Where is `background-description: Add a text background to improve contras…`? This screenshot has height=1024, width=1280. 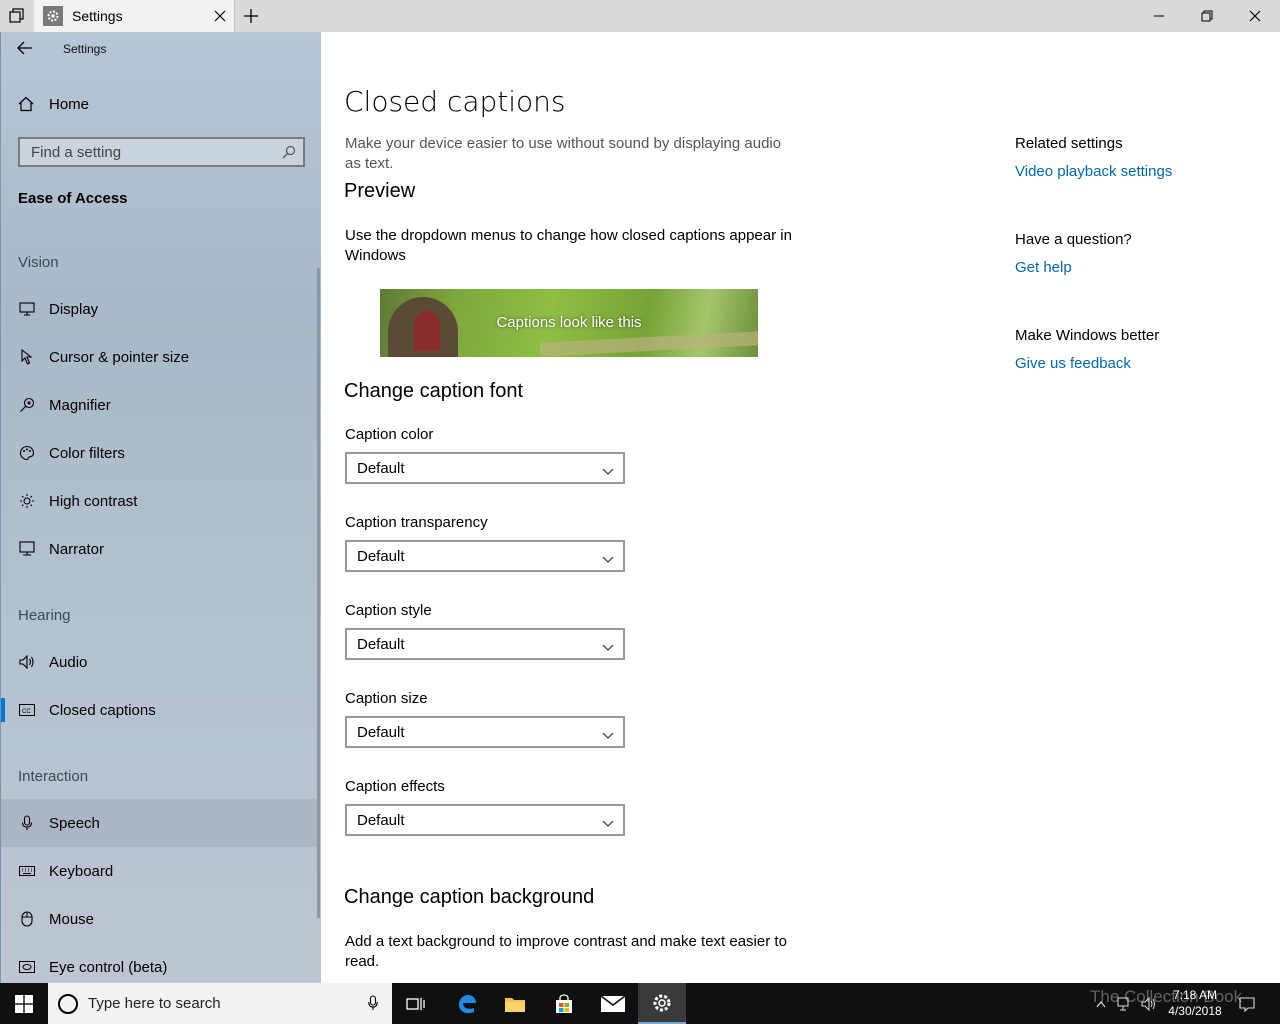
background-description: Add a text background to improve contras… is located at coordinates (566, 951).